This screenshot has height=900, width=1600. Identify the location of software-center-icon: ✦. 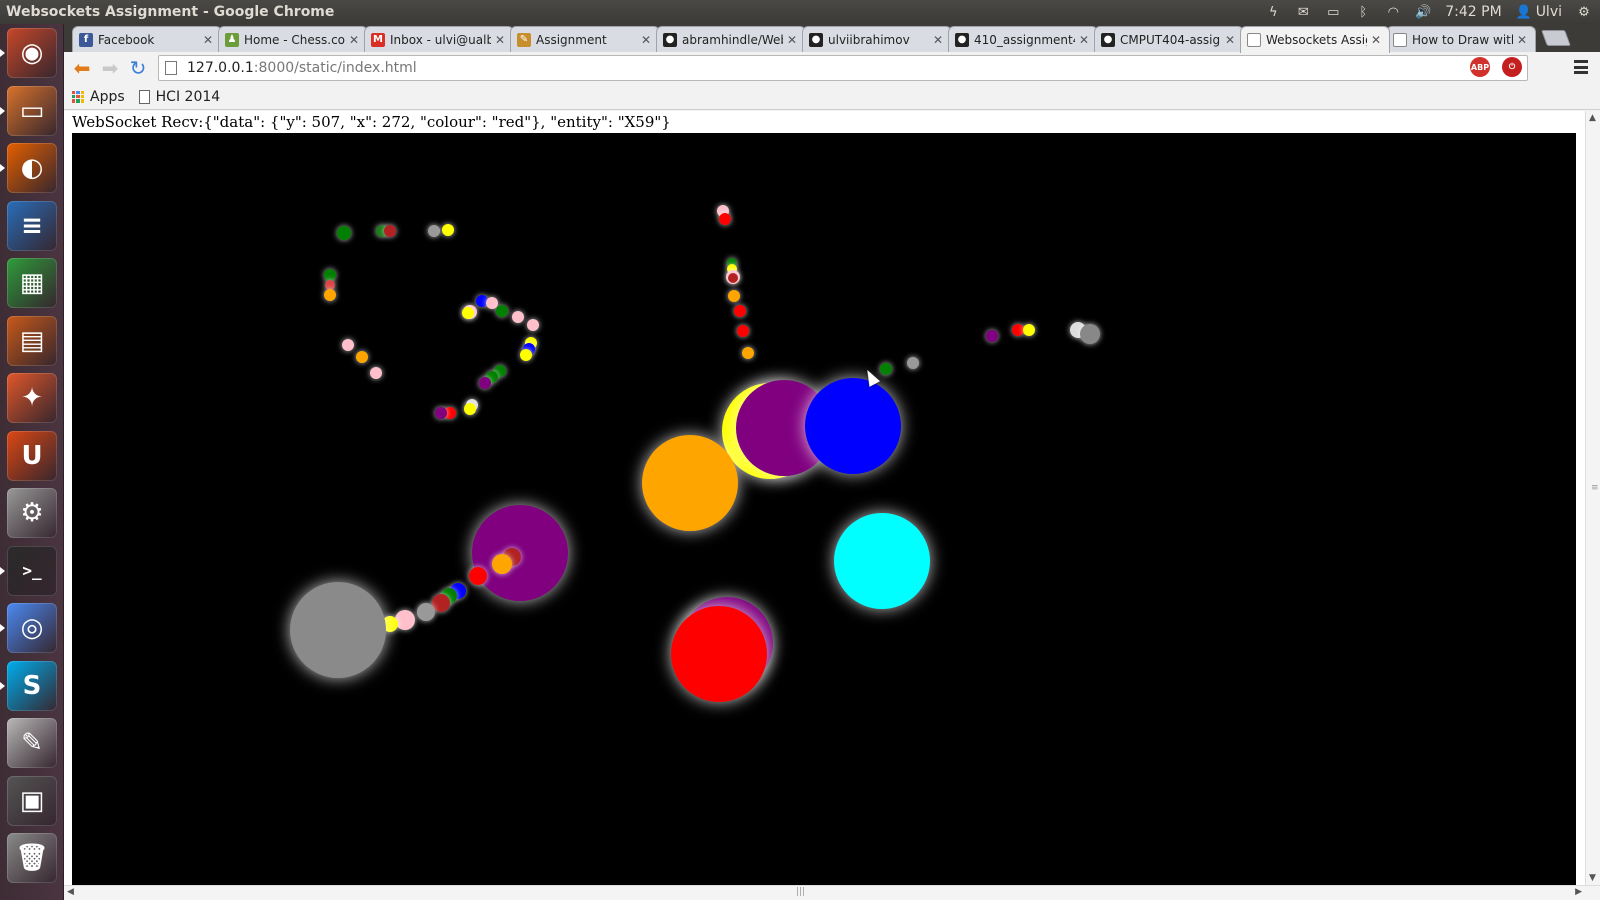
(32, 398).